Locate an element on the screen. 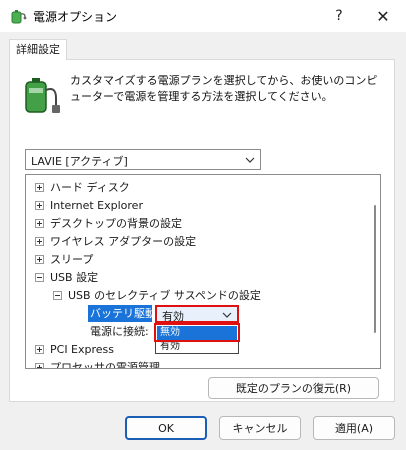 The width and height of the screenshot is (406, 450). scroll-thumb is located at coordinates (375, 269).